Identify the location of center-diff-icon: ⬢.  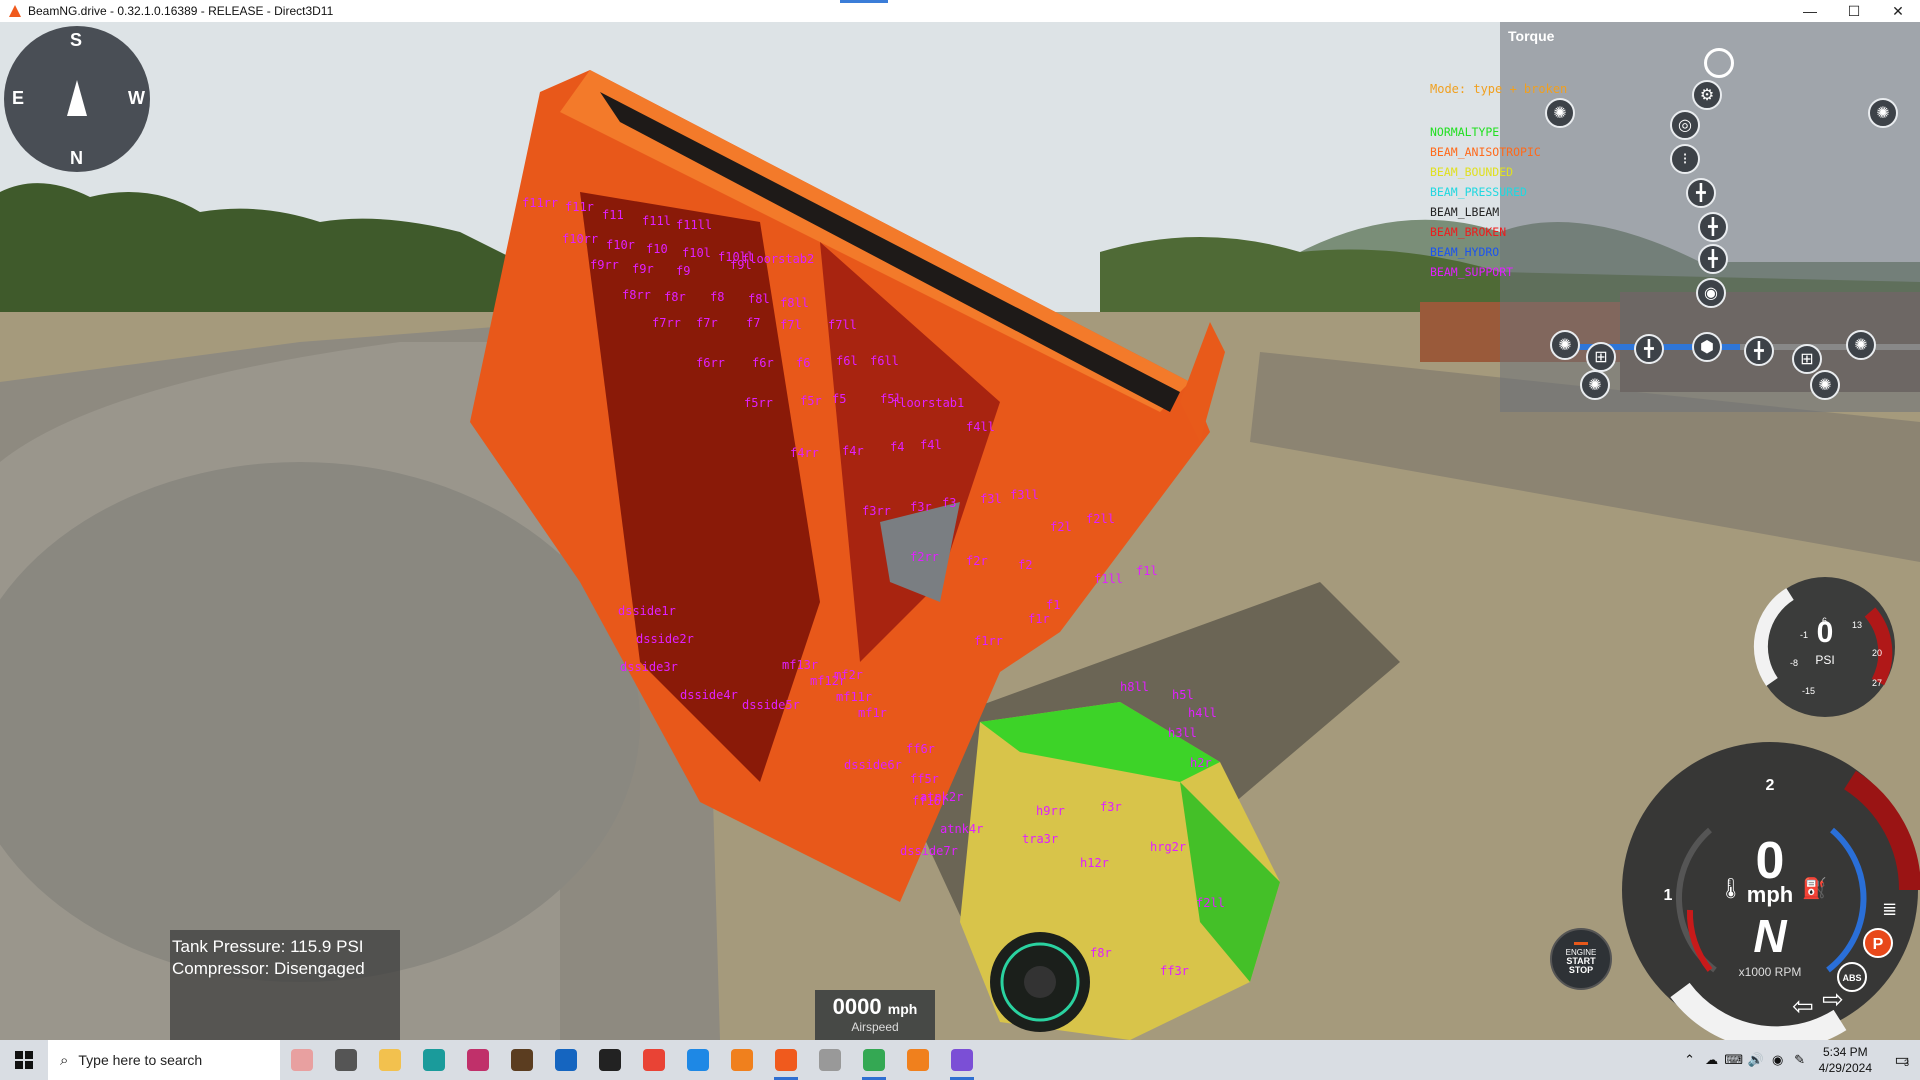
(1707, 347).